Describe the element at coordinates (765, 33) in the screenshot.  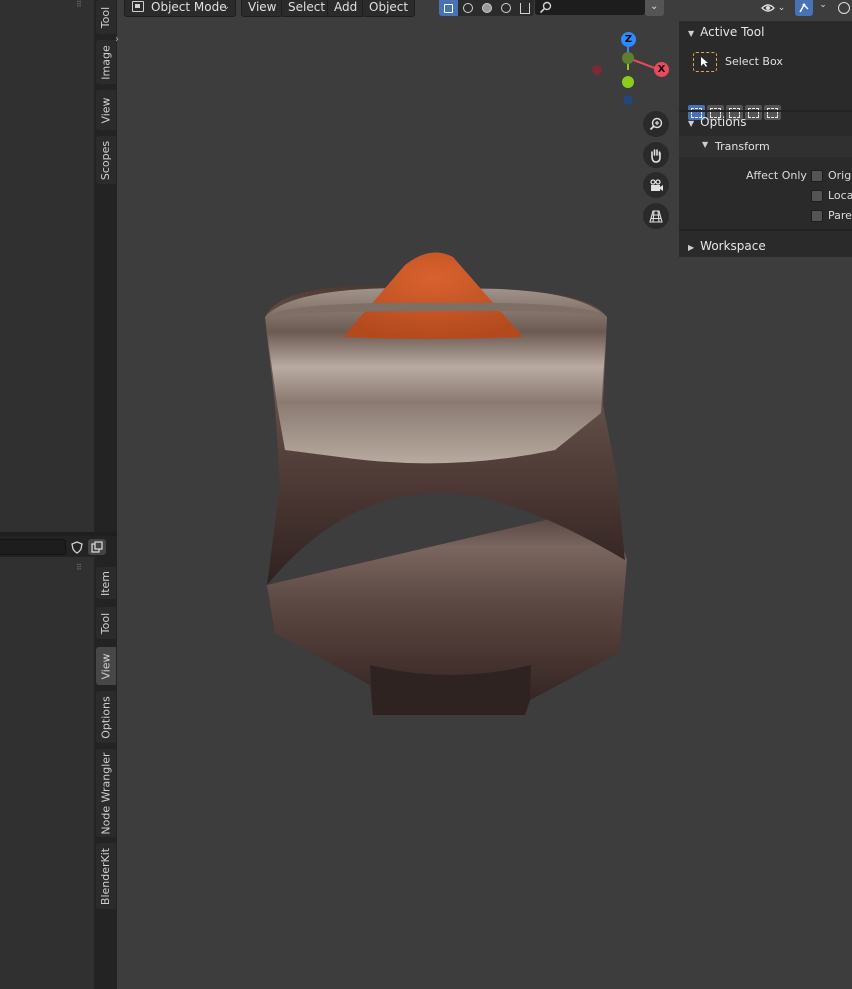
I see `panel-active-tool-header: ▼ Active Tool` at that location.